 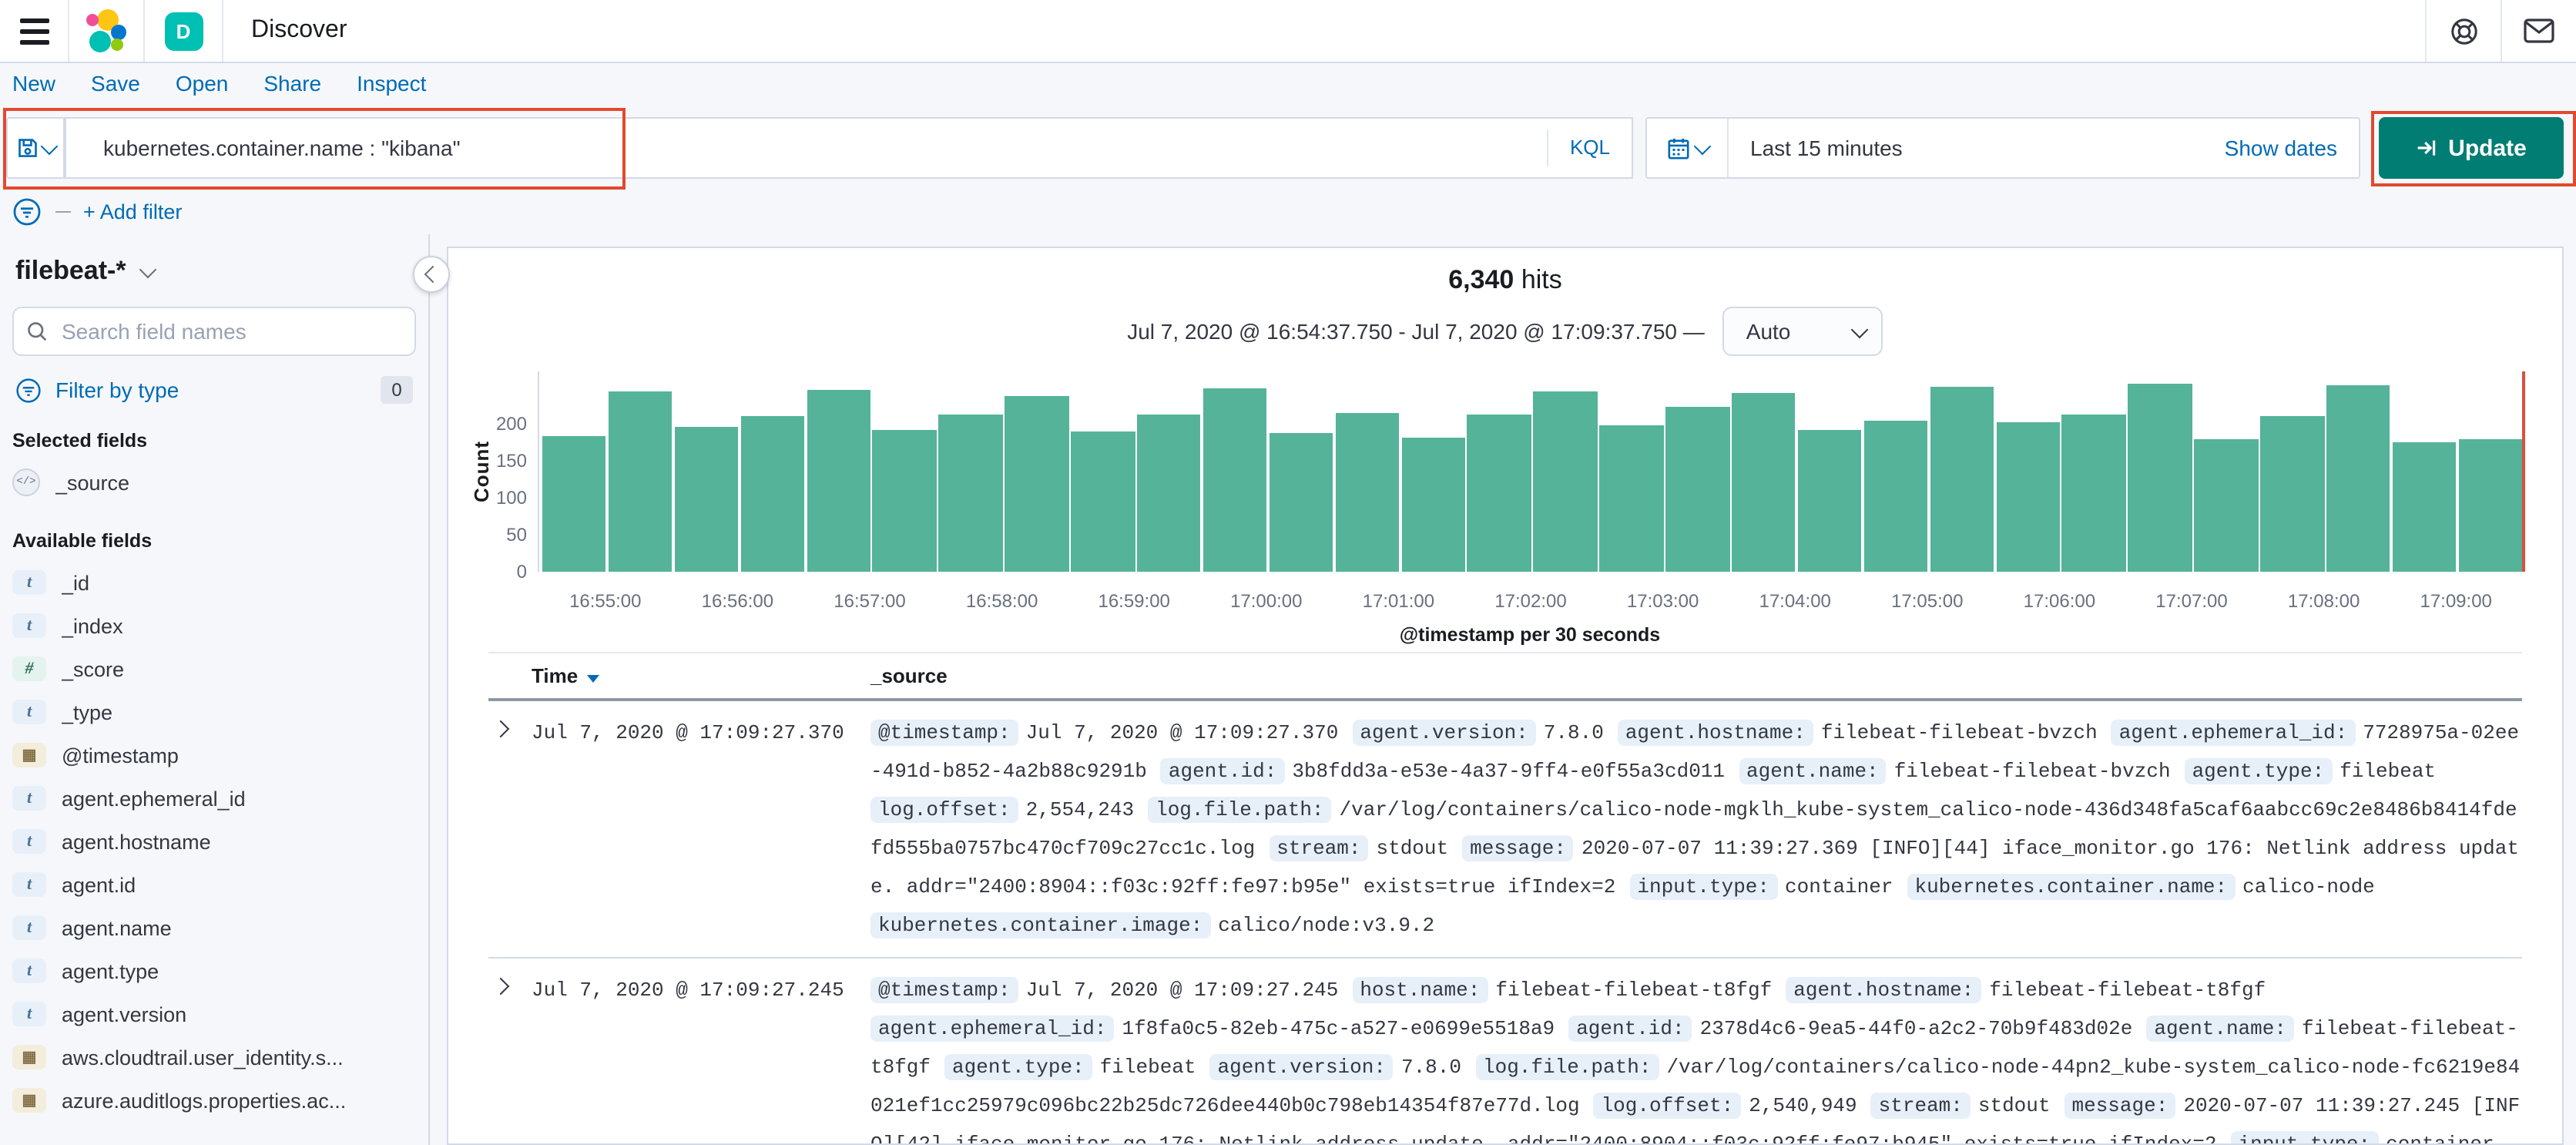 What do you see at coordinates (92, 482) in the screenshot?
I see `field-name: _source` at bounding box center [92, 482].